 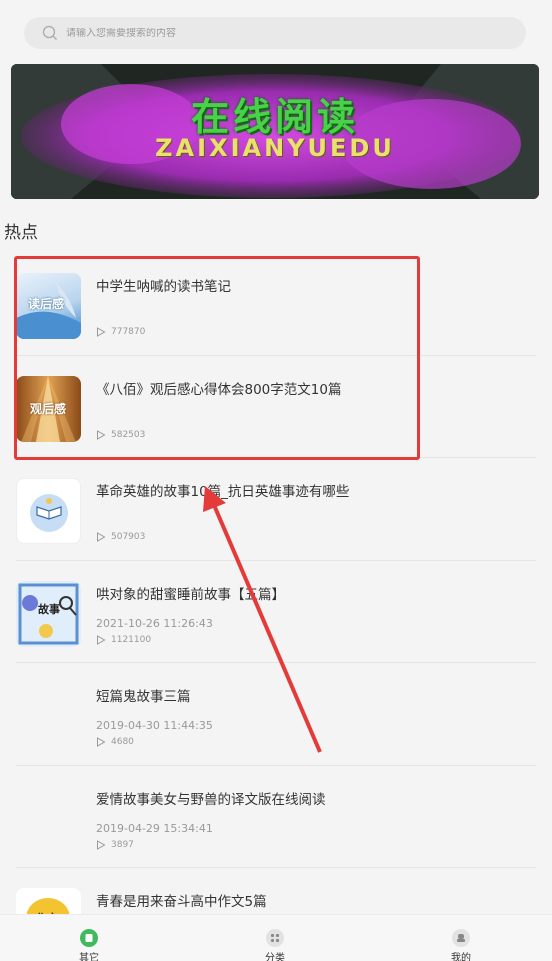 I want to click on tab-category: 分类, so click(x=275, y=945).